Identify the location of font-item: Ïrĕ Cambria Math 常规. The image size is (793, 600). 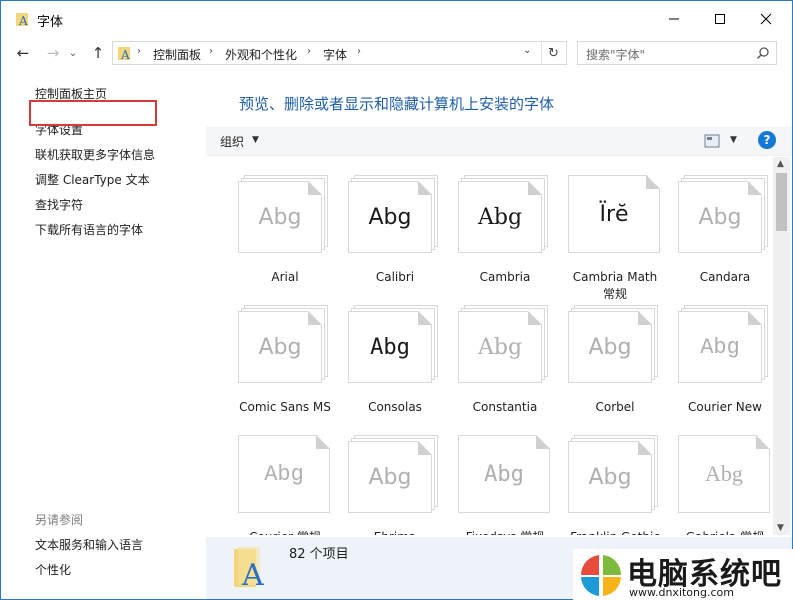
(606, 234).